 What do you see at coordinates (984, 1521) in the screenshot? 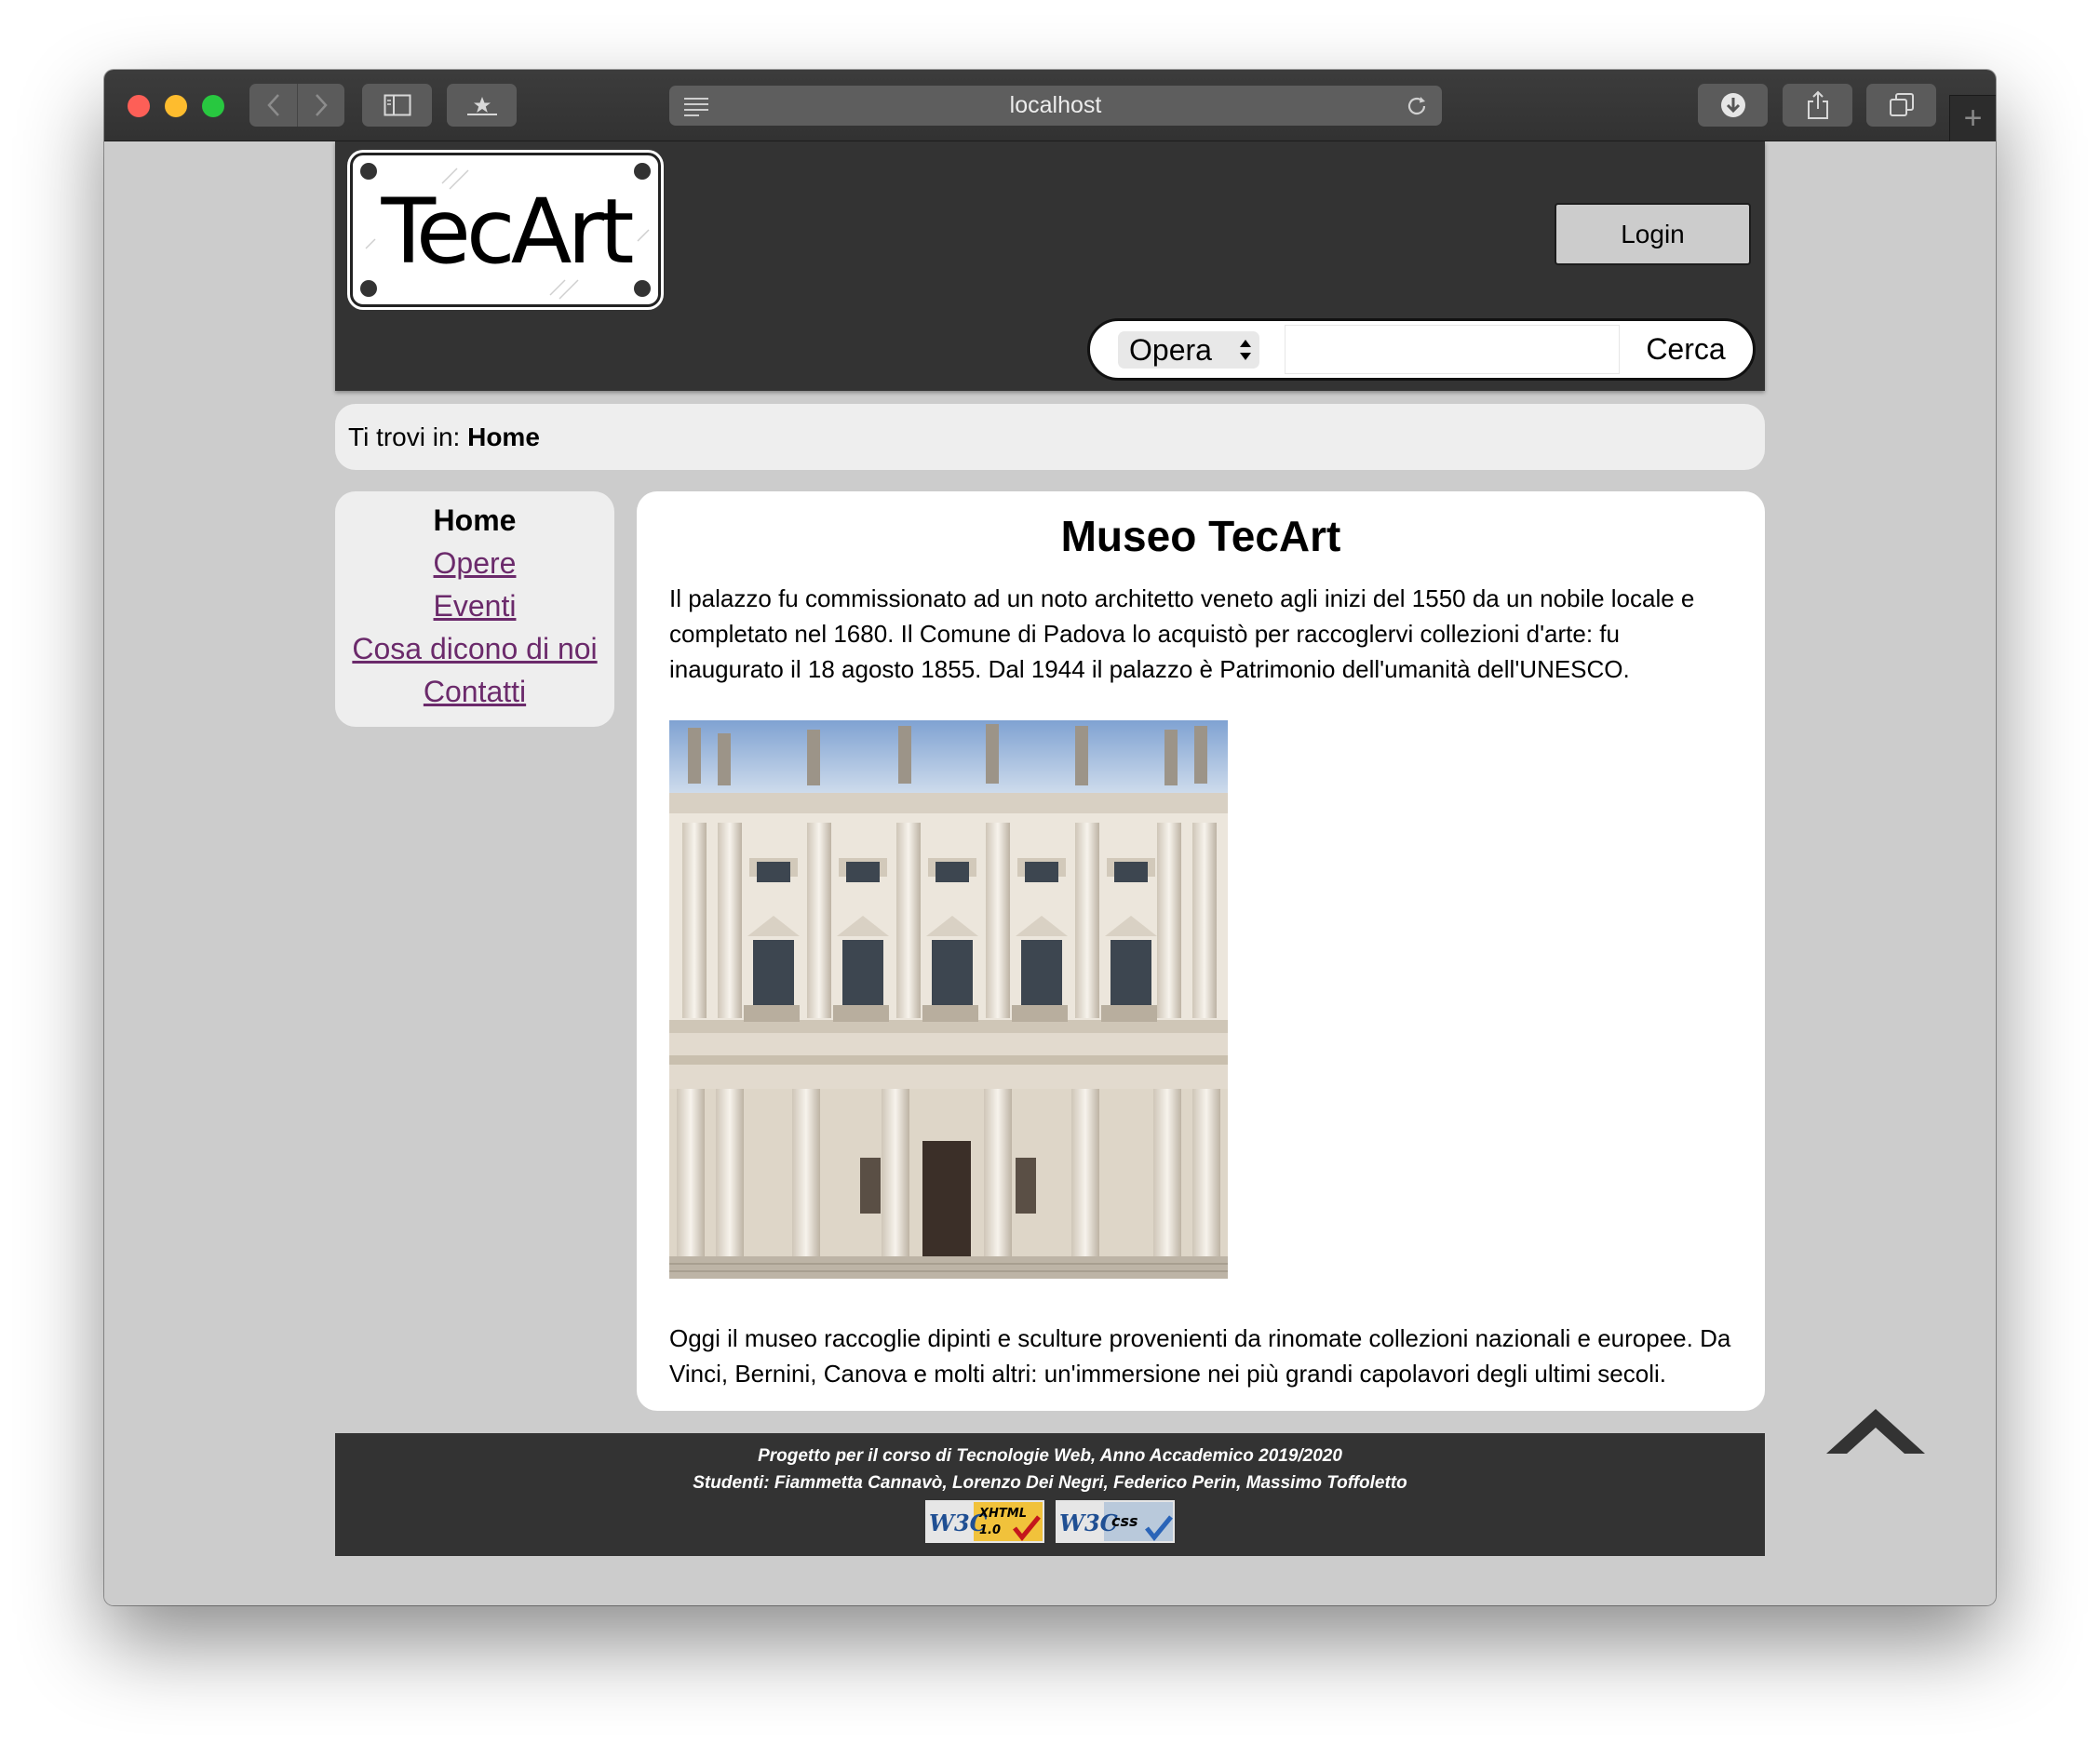
I see `w3c-xhtml-badge: W3C XHTML 1.0` at bounding box center [984, 1521].